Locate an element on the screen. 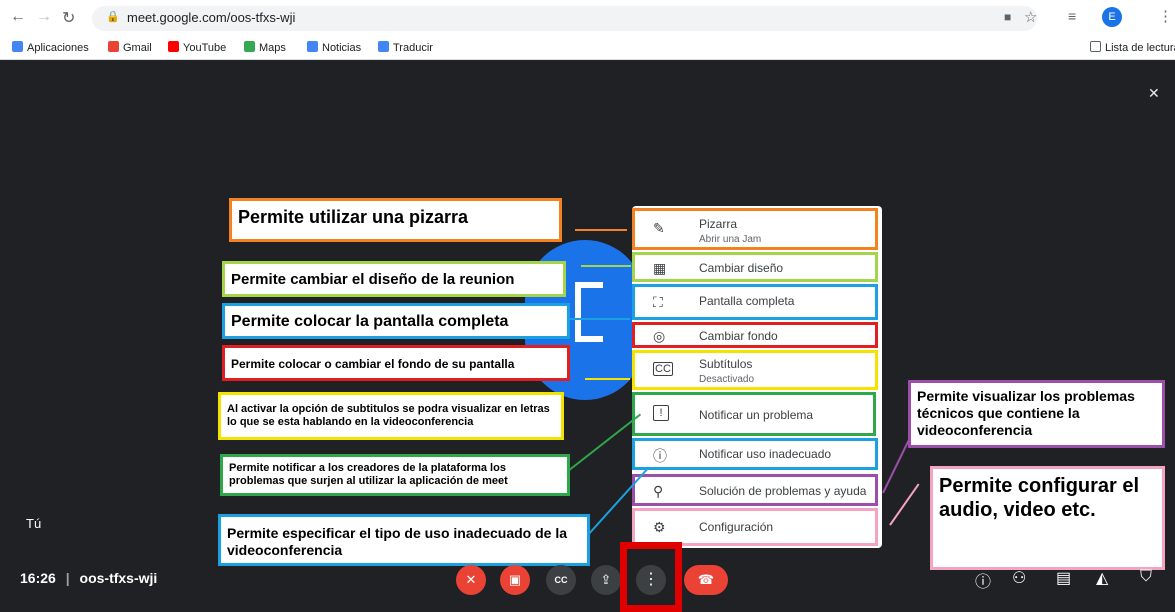 The image size is (1175, 612). translate-icon is located at coordinates (383, 46).